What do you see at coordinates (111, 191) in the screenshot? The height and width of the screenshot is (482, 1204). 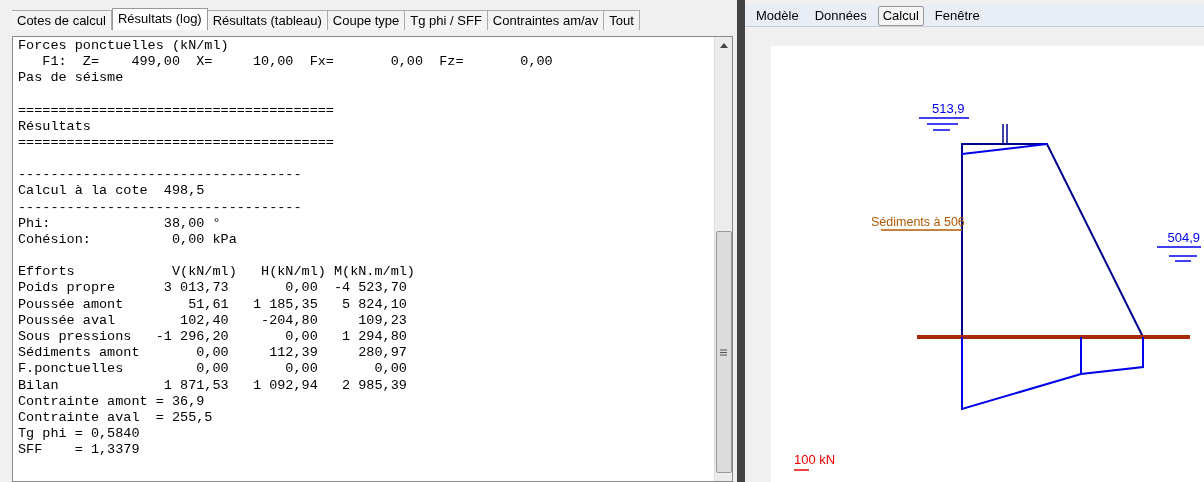 I see `log-line: Calcul à la cote 498,5` at bounding box center [111, 191].